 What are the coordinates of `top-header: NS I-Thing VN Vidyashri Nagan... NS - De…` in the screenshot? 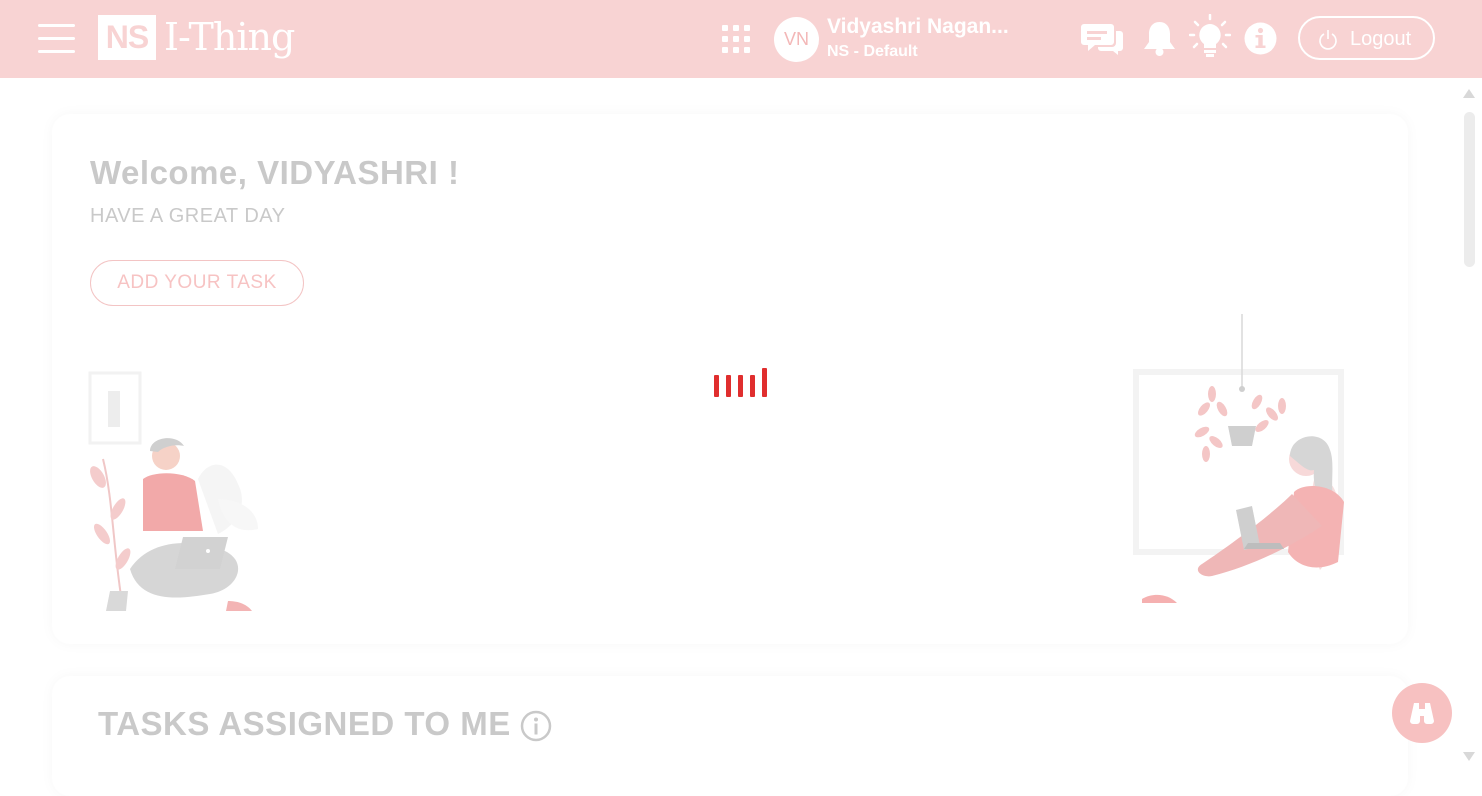 It's located at (741, 39).